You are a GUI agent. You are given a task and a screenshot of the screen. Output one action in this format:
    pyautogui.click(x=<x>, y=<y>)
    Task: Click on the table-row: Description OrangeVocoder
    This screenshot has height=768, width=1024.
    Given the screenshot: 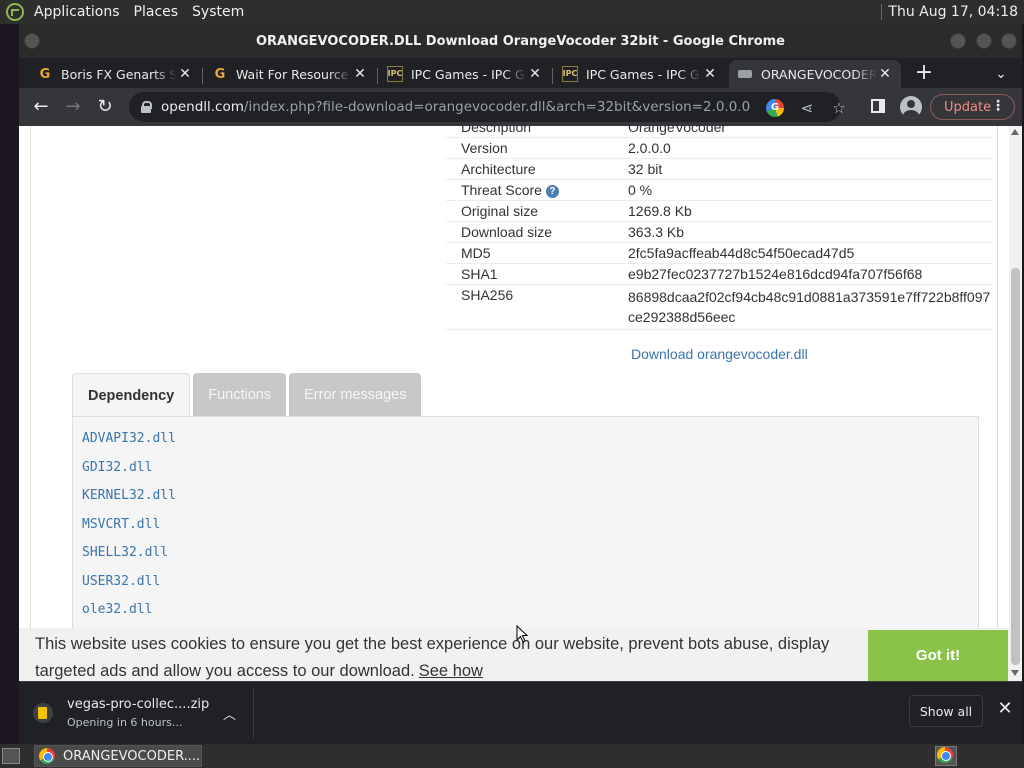 What is the action you would take?
    pyautogui.click(x=719, y=131)
    